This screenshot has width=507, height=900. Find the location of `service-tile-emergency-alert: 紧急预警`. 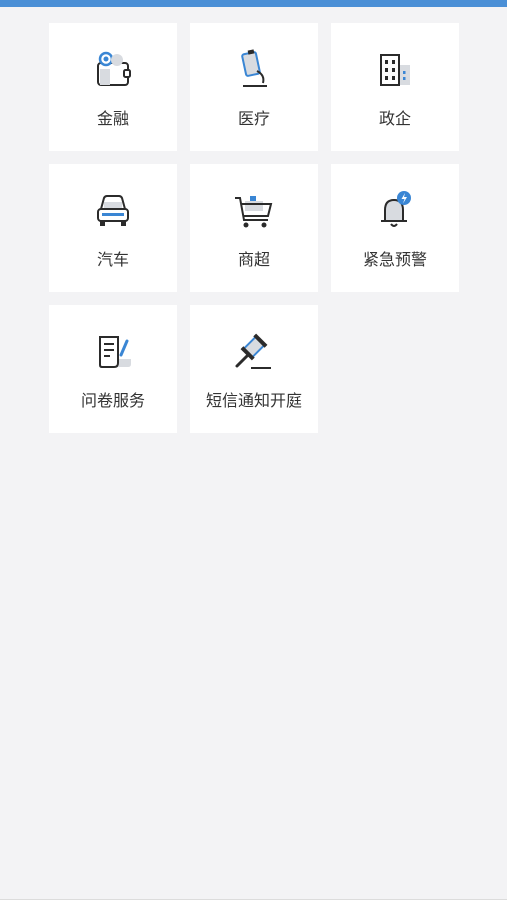

service-tile-emergency-alert: 紧急预警 is located at coordinates (395, 228).